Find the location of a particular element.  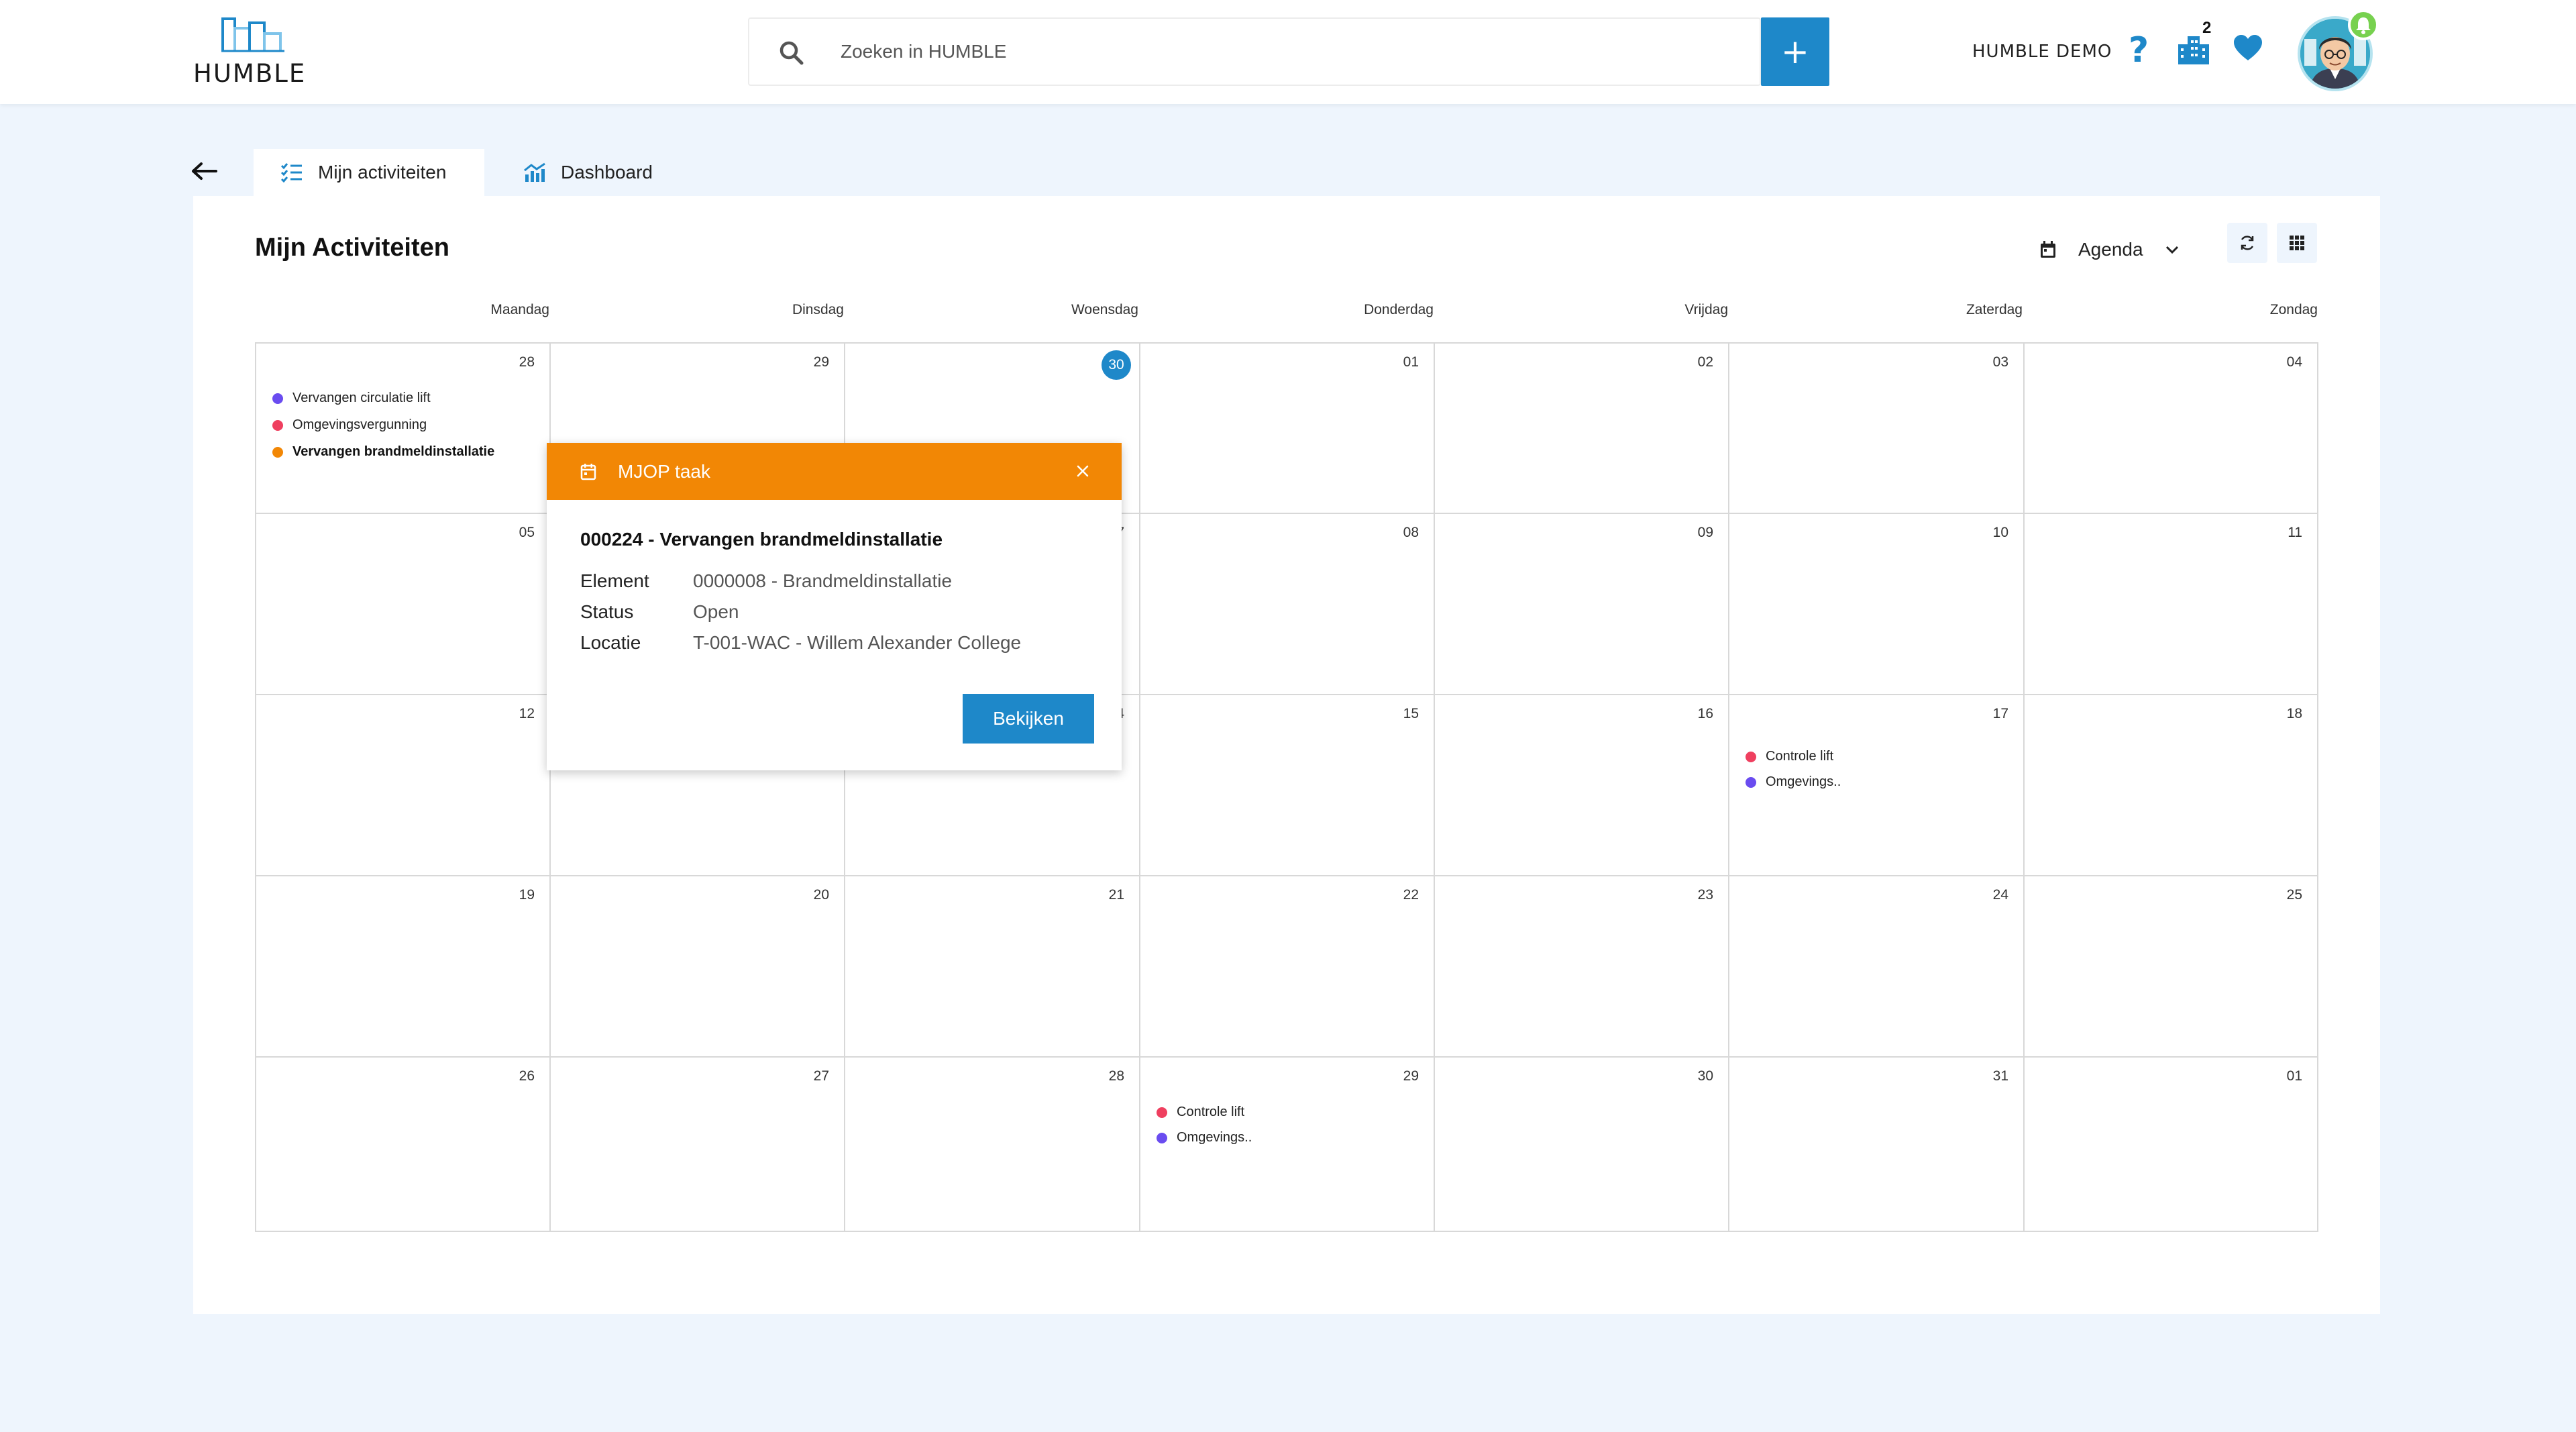

calendar-day: 31 is located at coordinates (1877, 1145).